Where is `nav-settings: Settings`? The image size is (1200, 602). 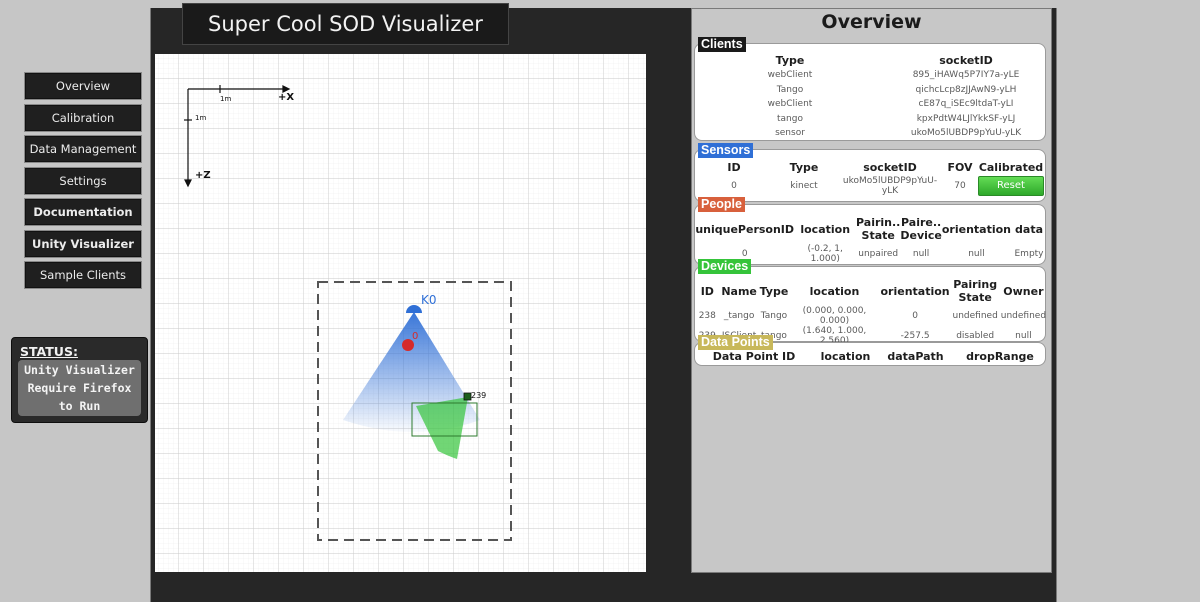 nav-settings: Settings is located at coordinates (83, 180).